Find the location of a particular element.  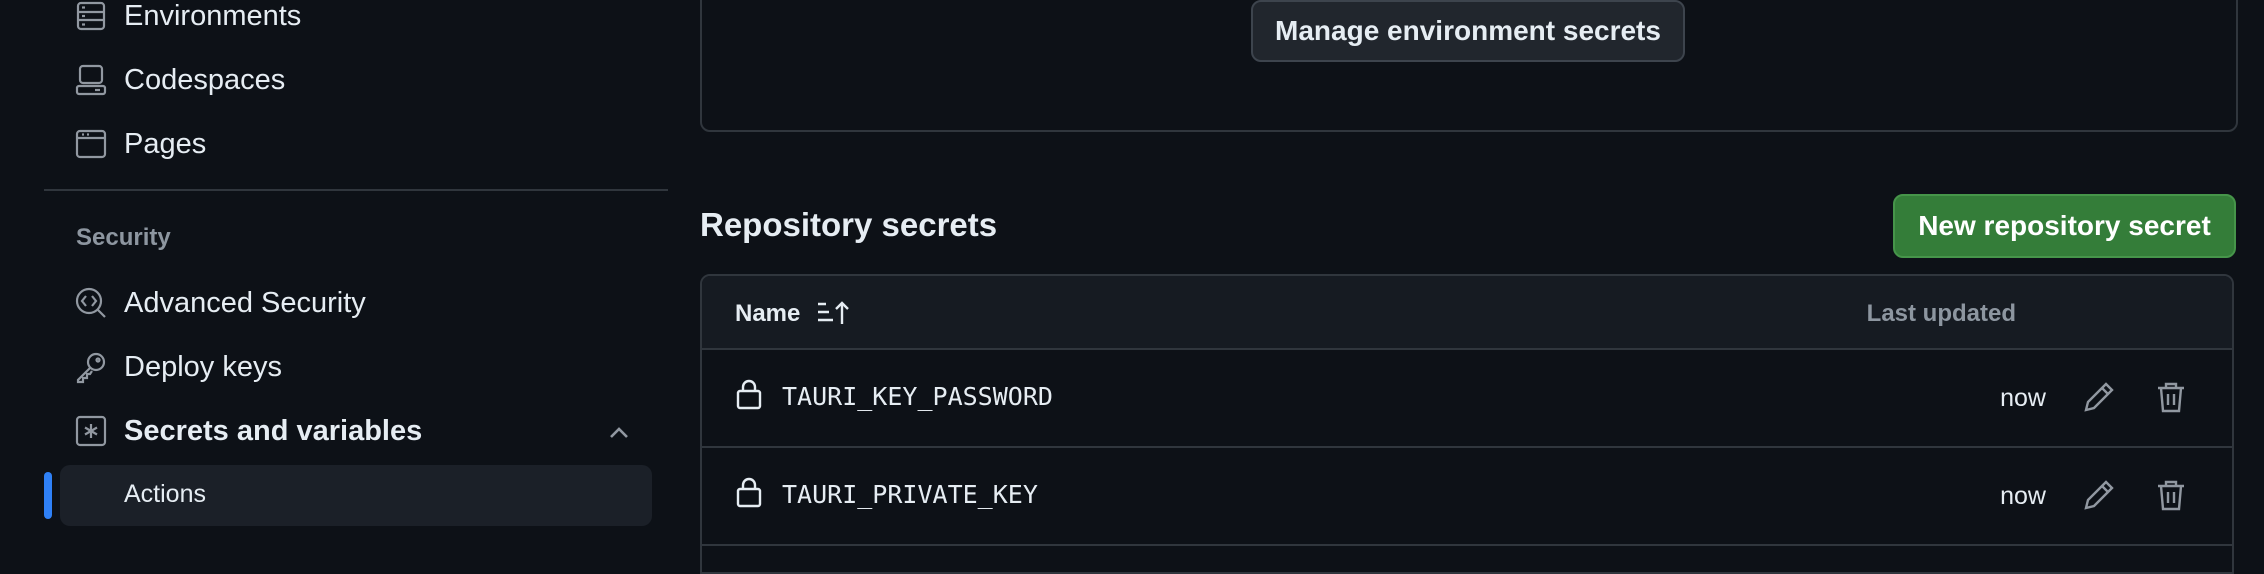

server-icon is located at coordinates (91, 16).